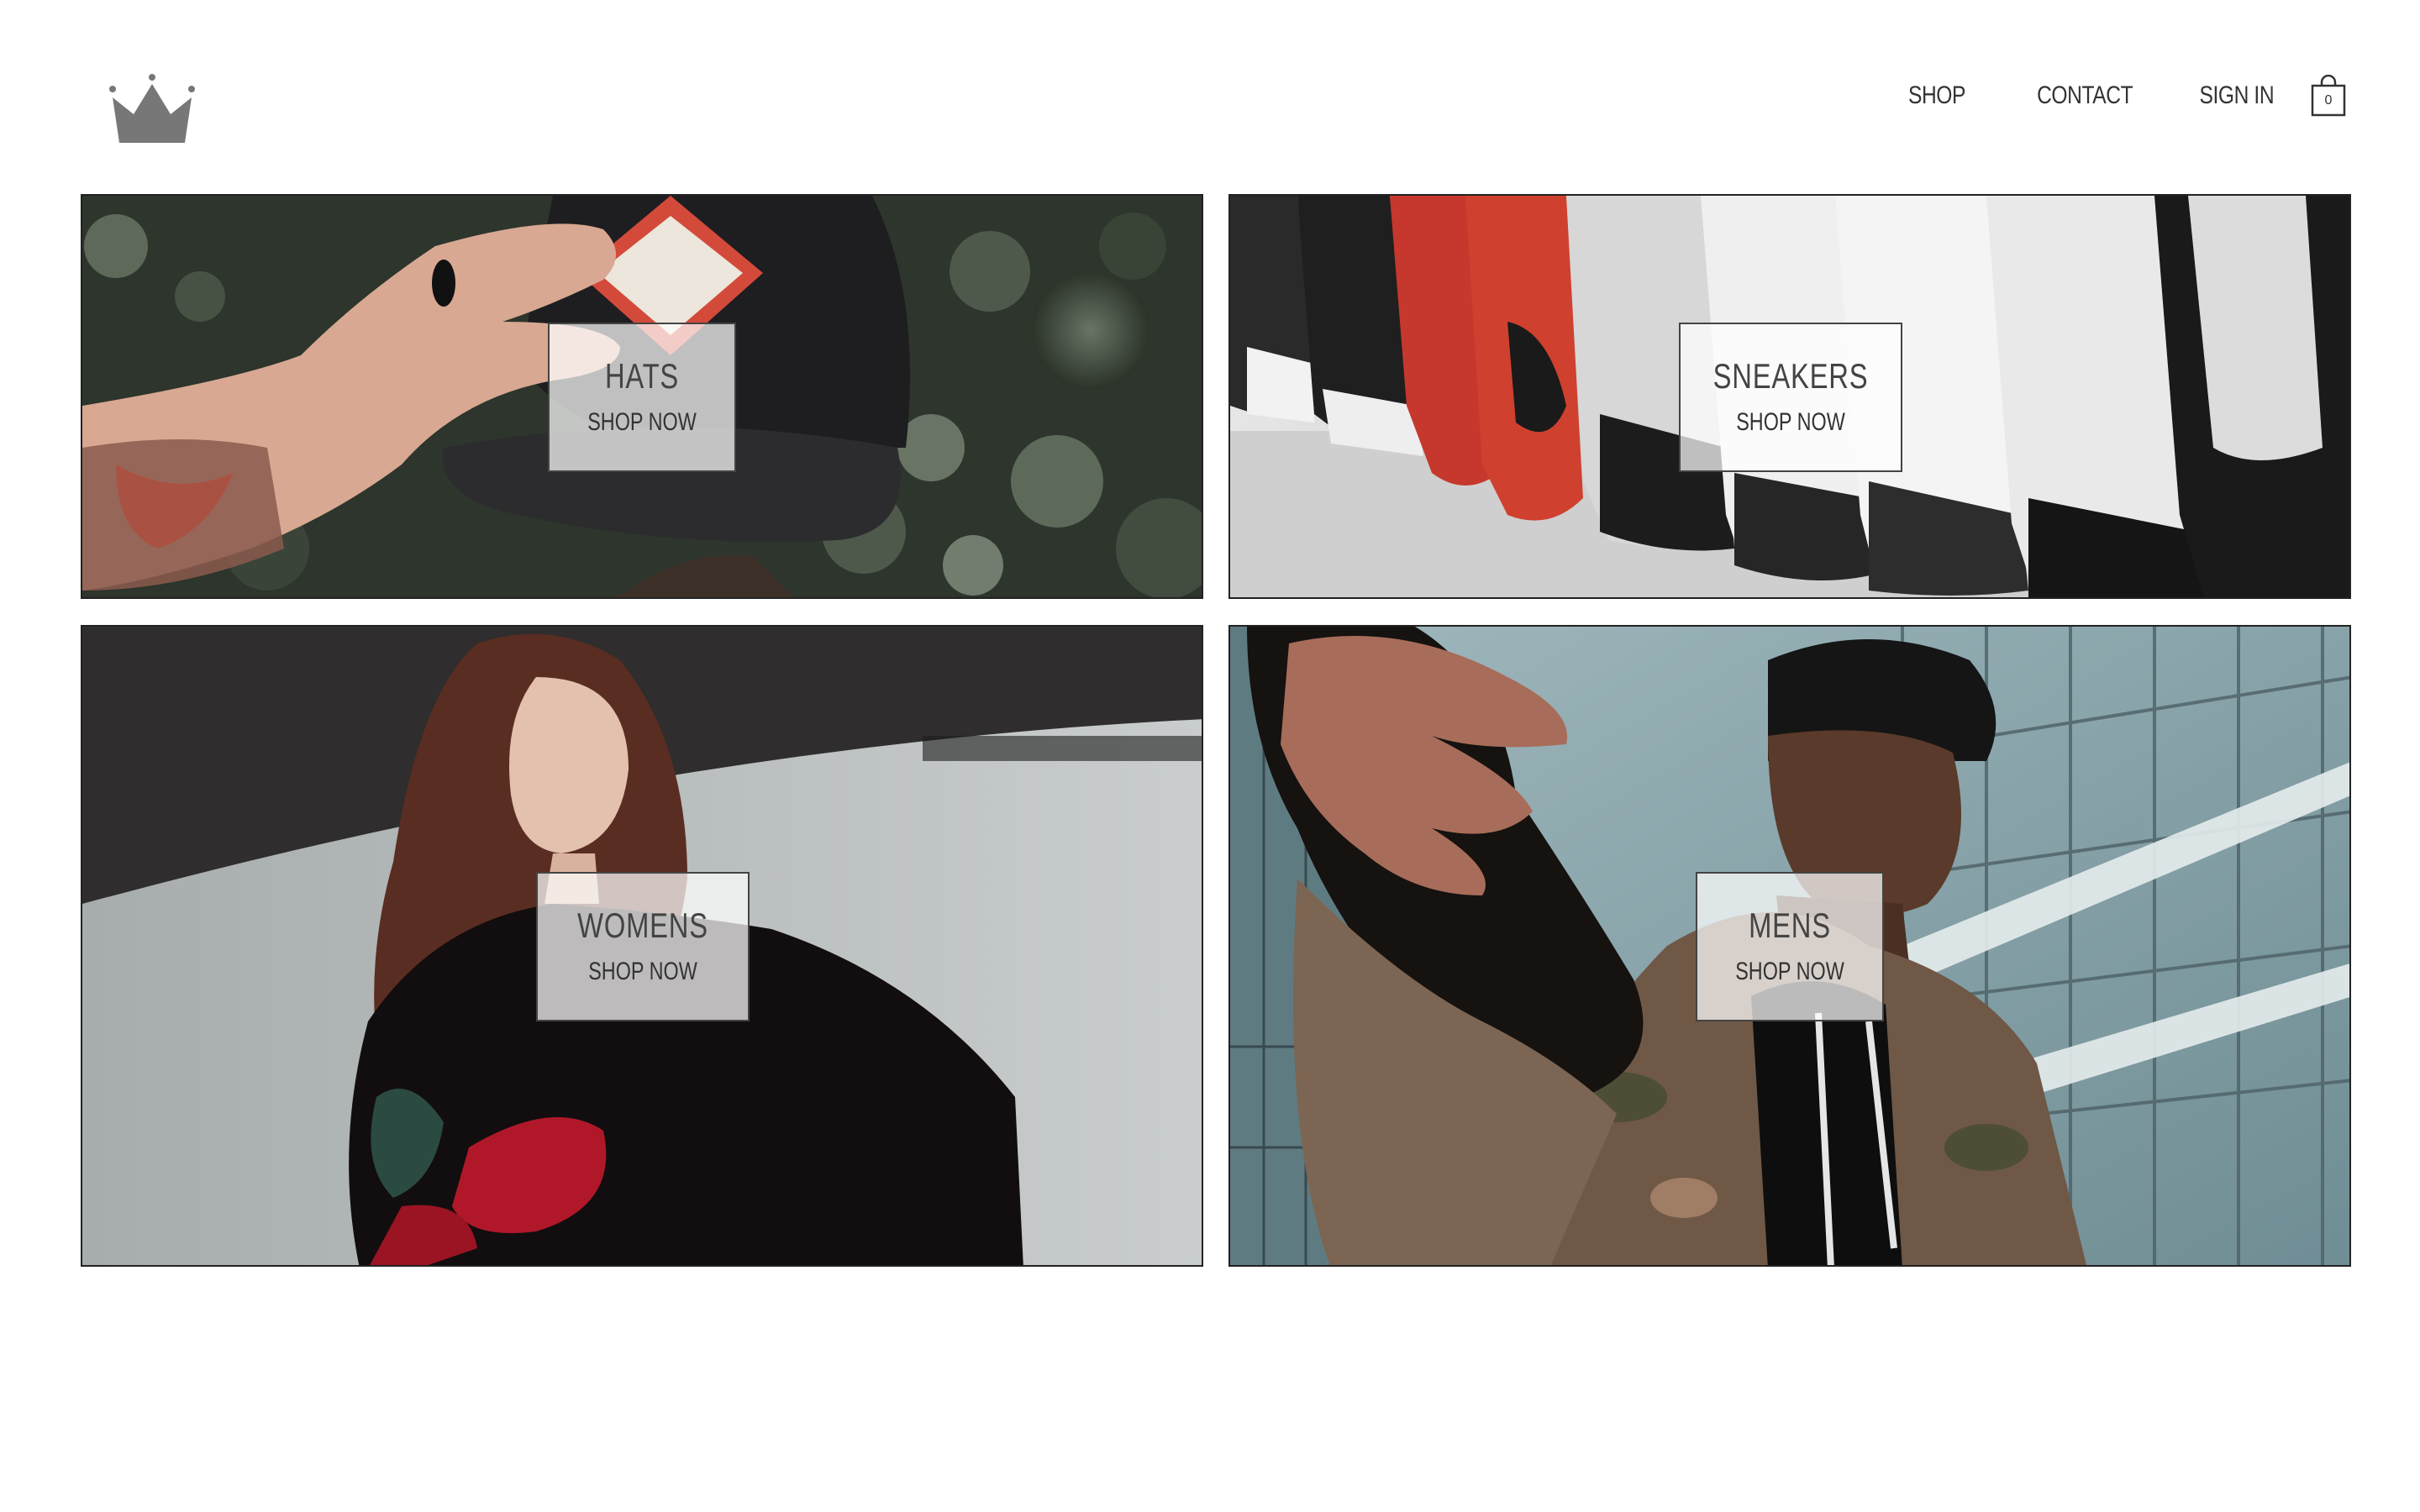 This screenshot has width=2420, height=1512. Describe the element at coordinates (2236, 95) in the screenshot. I see `nav-signin-link: SIGN IN` at that location.